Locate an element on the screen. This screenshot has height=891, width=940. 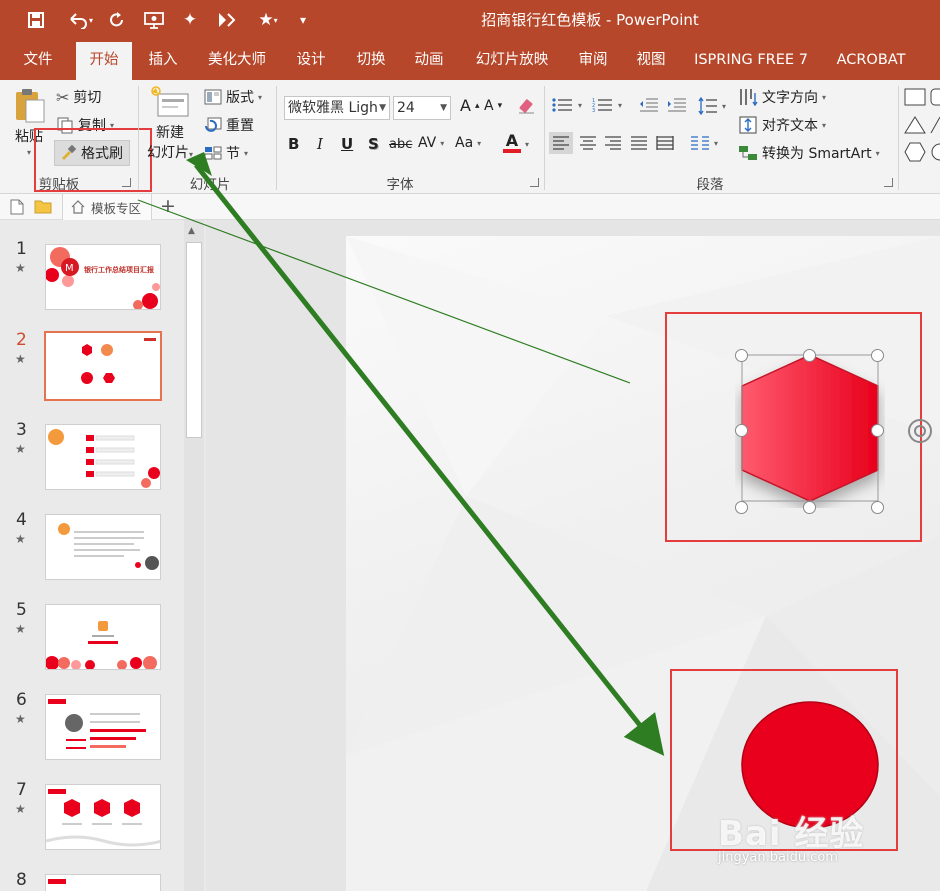
text-direction-button: 文字方向 ▾ is located at coordinates (782, 97).